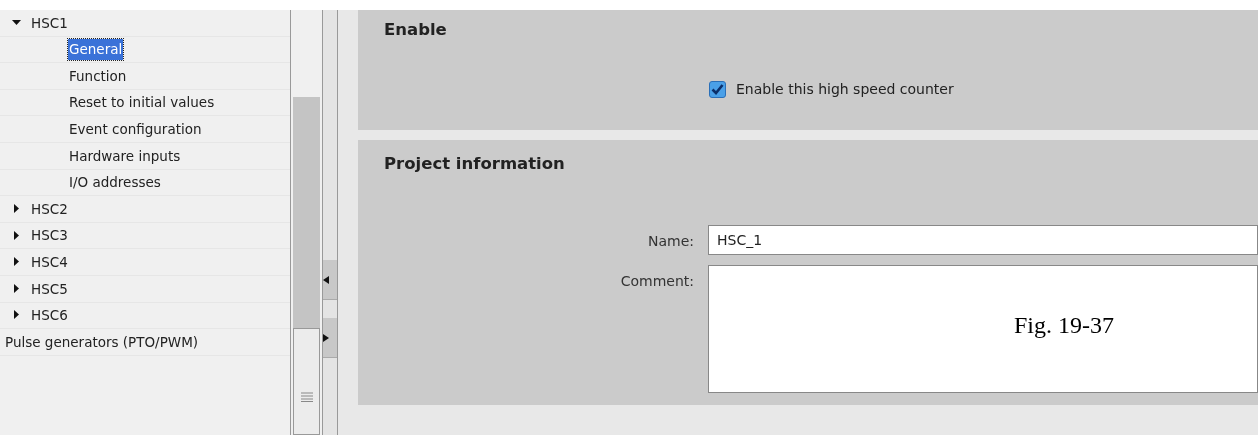 This screenshot has width=1258, height=435. Describe the element at coordinates (49, 235) in the screenshot. I see `tree-item: HSC3` at that location.